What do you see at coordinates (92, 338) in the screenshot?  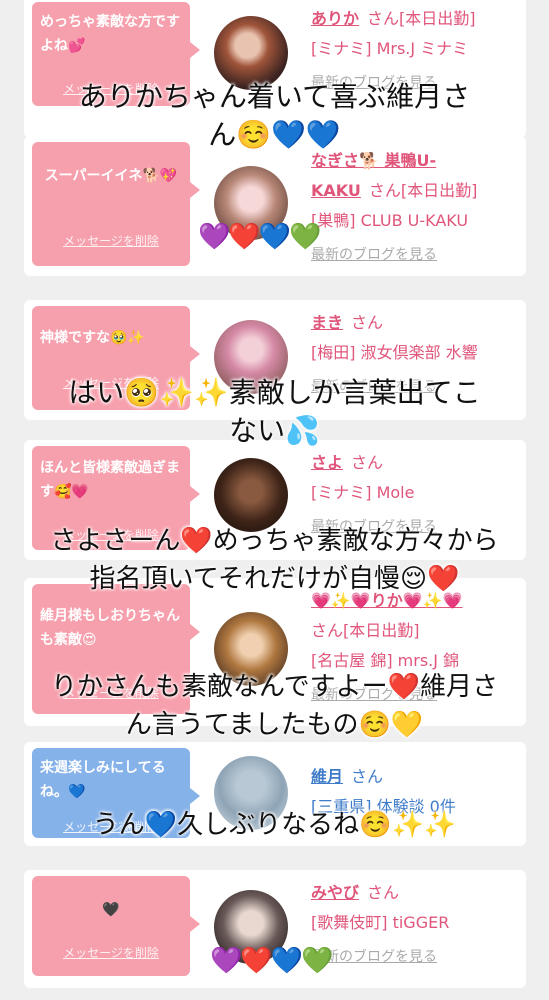 I see `message-text: 神様ですな🥹✨` at bounding box center [92, 338].